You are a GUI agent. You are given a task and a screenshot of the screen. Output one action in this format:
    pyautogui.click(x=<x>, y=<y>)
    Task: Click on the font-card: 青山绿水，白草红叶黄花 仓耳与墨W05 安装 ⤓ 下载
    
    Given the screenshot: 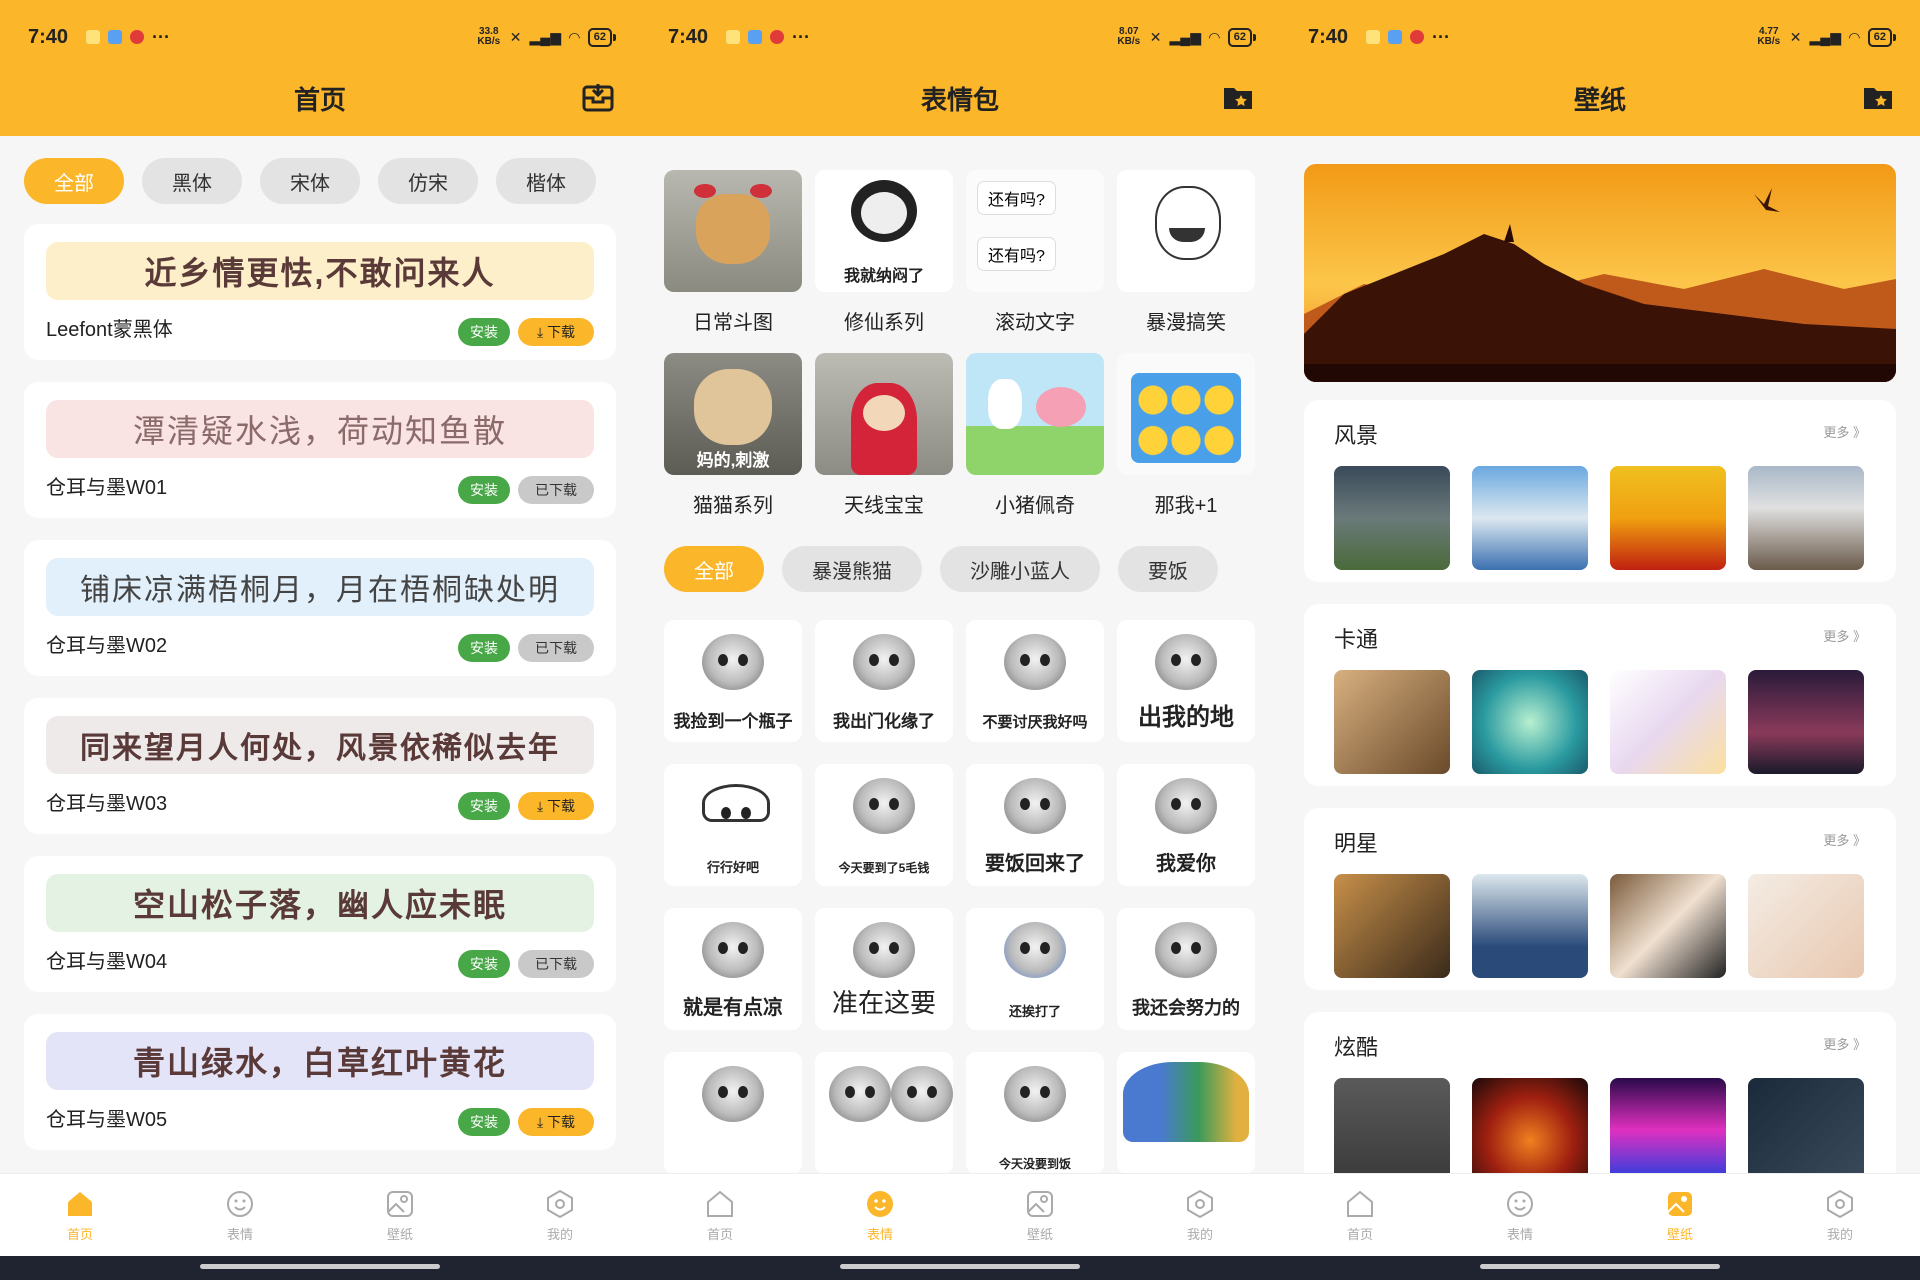 What is the action you would take?
    pyautogui.click(x=320, y=1082)
    